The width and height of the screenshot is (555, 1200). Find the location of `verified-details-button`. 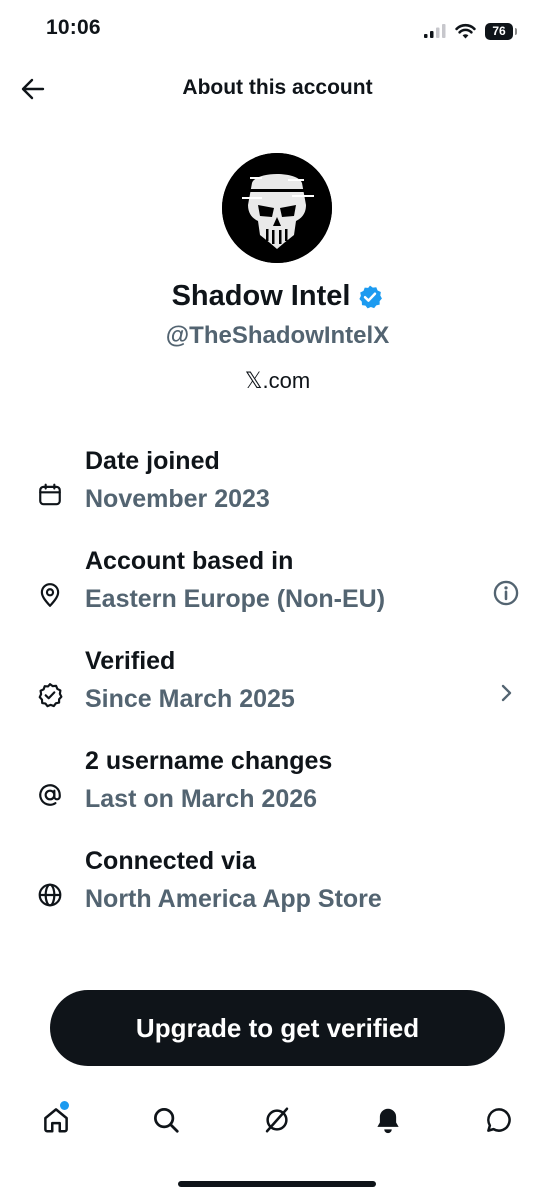

verified-details-button is located at coordinates (506, 693).